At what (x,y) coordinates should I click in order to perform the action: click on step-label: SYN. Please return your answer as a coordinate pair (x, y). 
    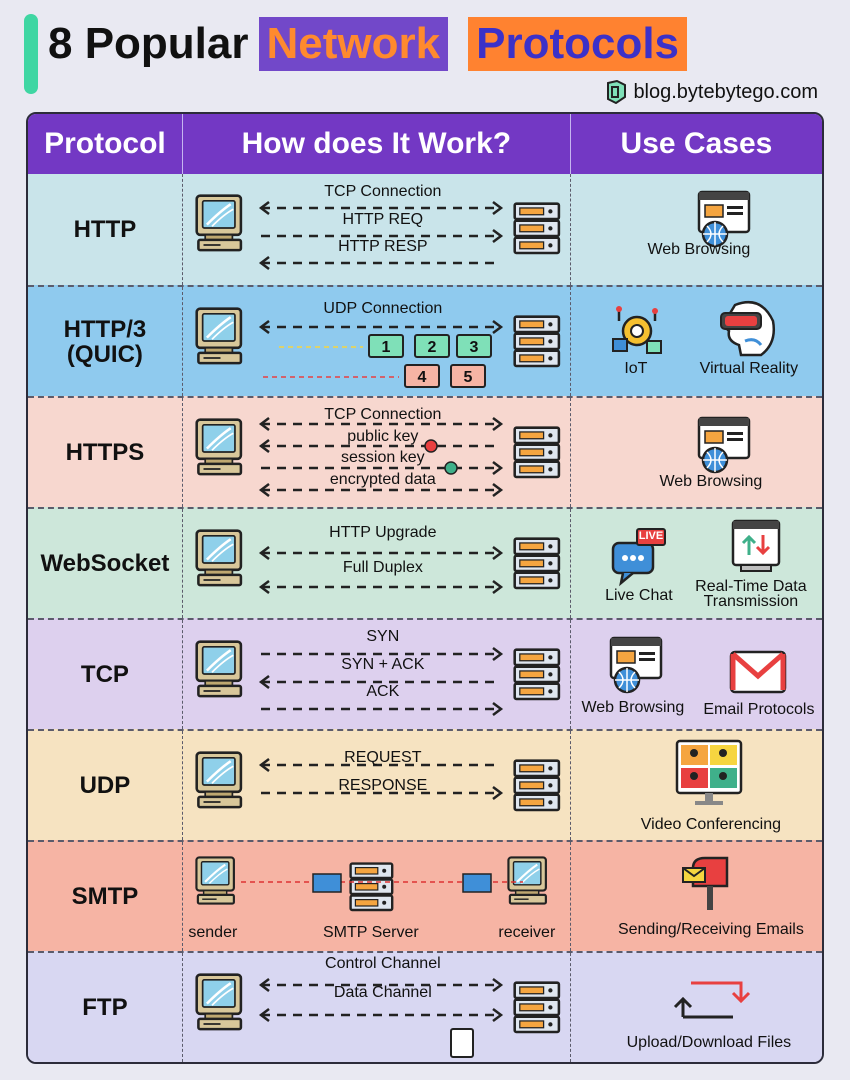
    Looking at the image, I should click on (383, 636).